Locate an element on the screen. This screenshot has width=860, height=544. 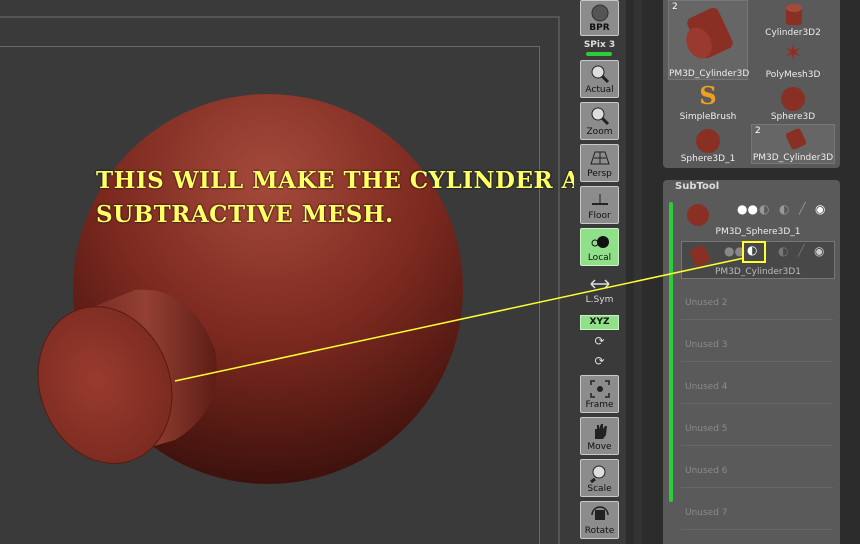
local-label: Local is located at coordinates (599, 258).